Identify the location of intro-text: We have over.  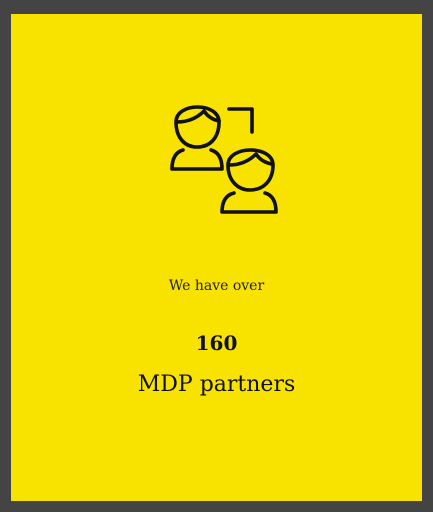
(216, 286).